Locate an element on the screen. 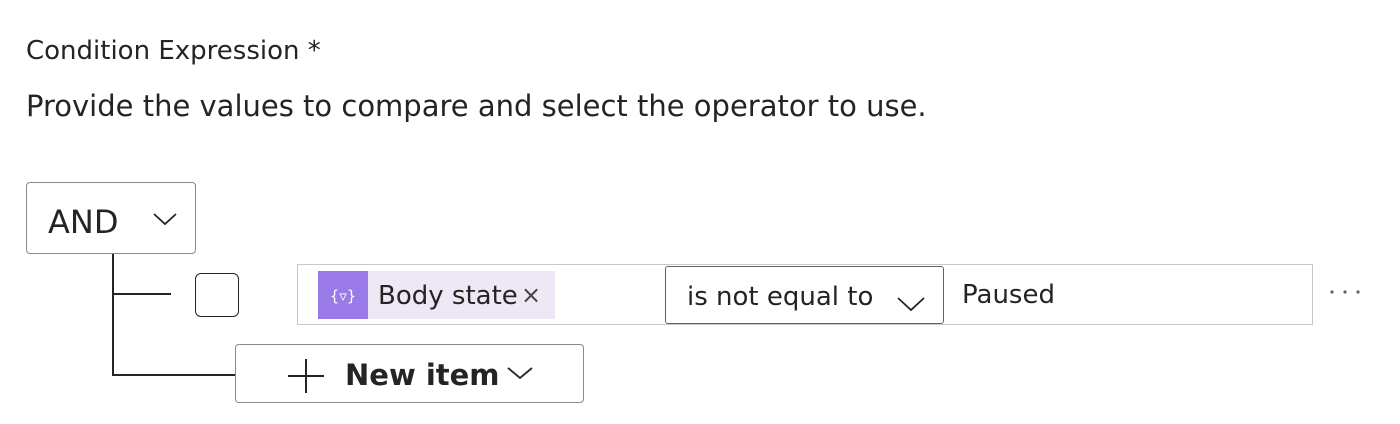 Image resolution: width=1400 pixels, height=424 pixels. operator-label: is not equal to is located at coordinates (780, 297).